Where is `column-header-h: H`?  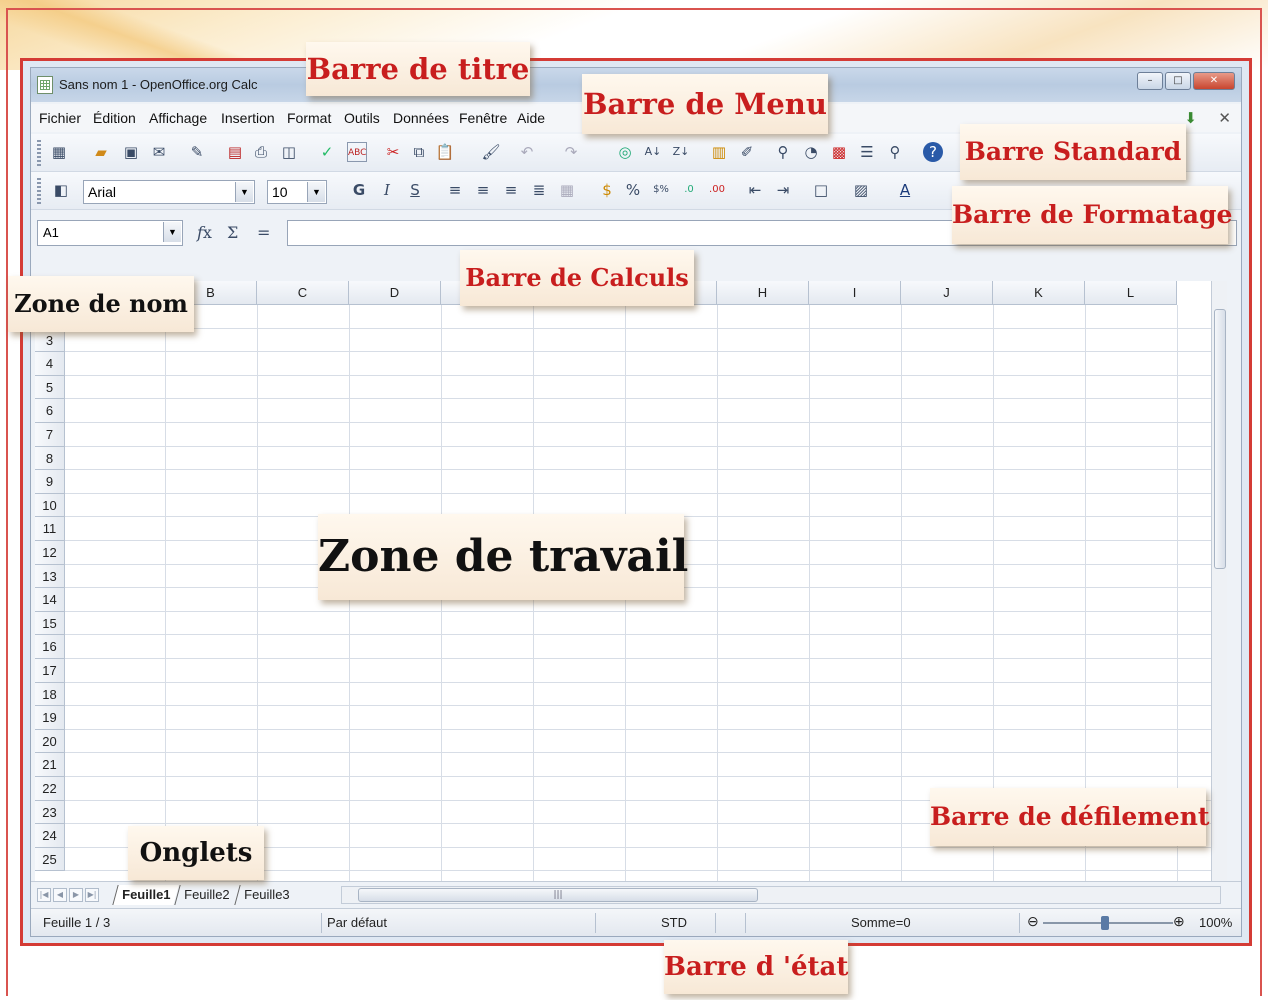 column-header-h: H is located at coordinates (763, 293).